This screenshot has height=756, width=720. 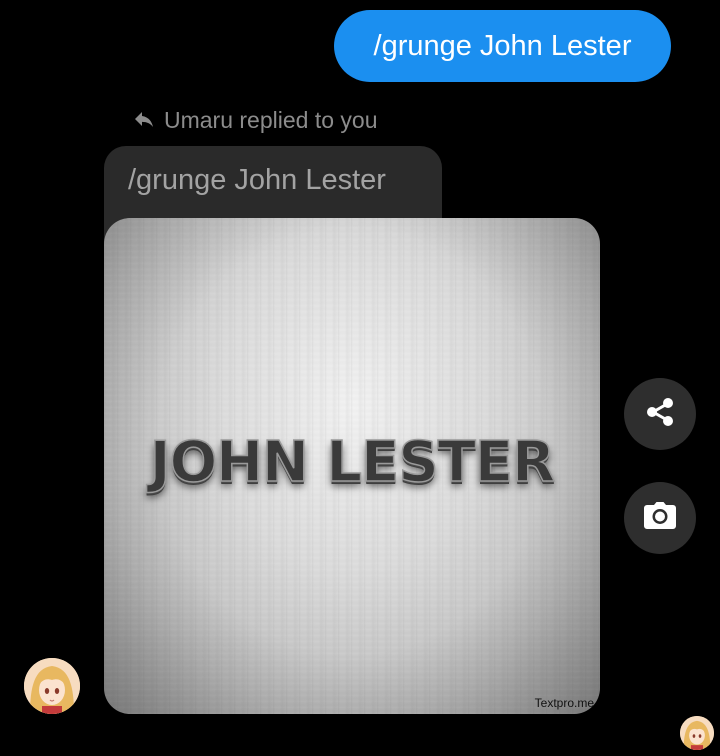 What do you see at coordinates (502, 46) in the screenshot?
I see `sent-message-bubble: /grunge John Lester` at bounding box center [502, 46].